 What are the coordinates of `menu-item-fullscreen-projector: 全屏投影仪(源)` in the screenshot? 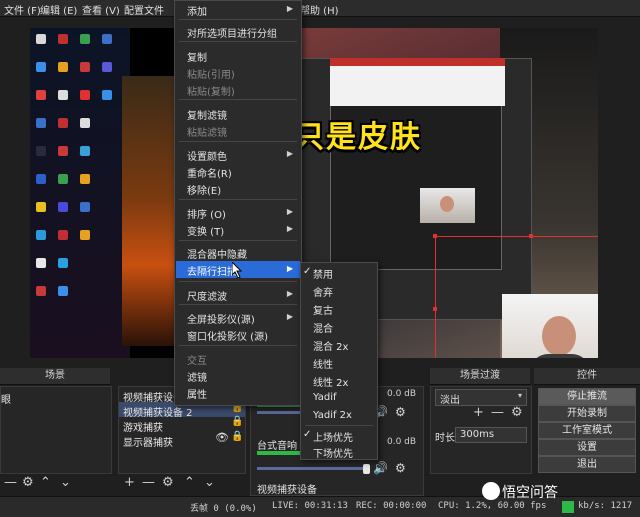 It's located at (221, 318).